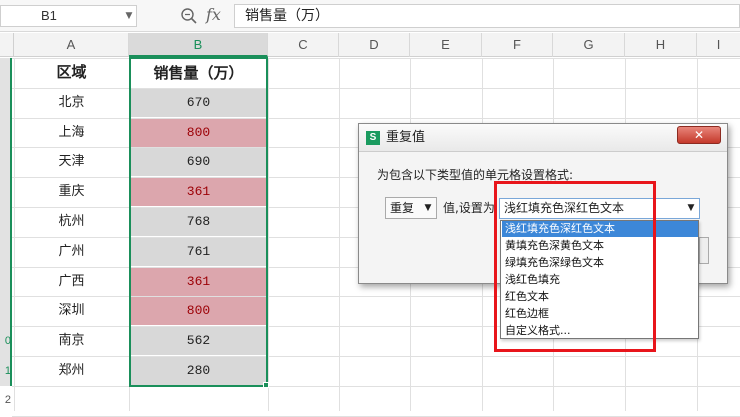 This screenshot has width=740, height=417. What do you see at coordinates (575, 266) in the screenshot?
I see `annotation-highlight-box` at bounding box center [575, 266].